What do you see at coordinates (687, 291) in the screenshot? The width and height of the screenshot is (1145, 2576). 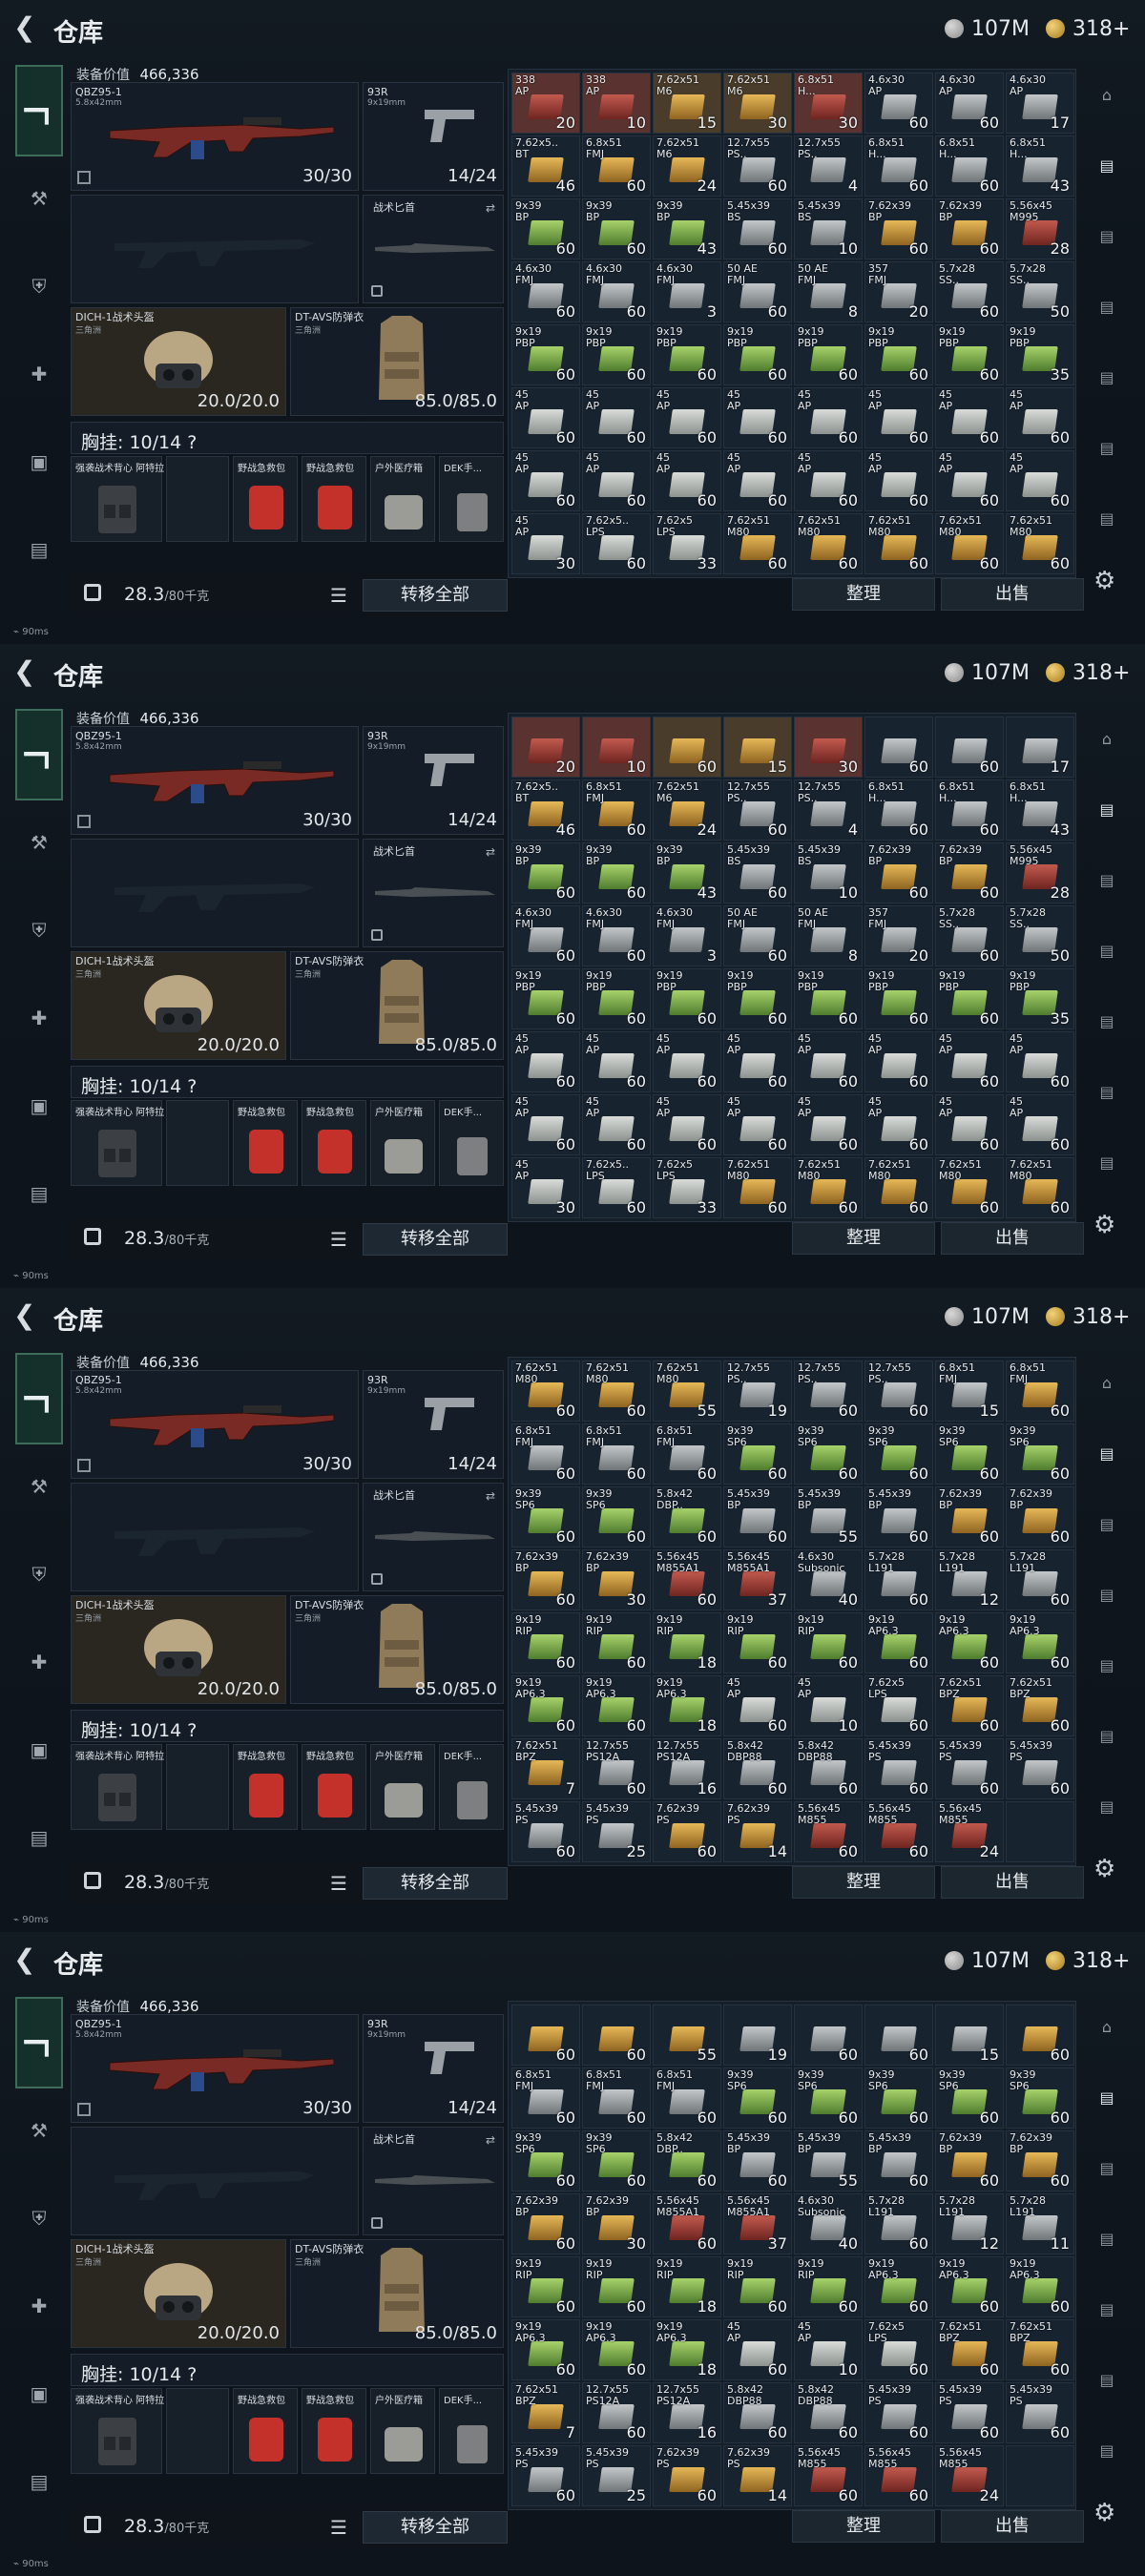 I see `storage-item: 4.6x30 FMJ 3` at bounding box center [687, 291].